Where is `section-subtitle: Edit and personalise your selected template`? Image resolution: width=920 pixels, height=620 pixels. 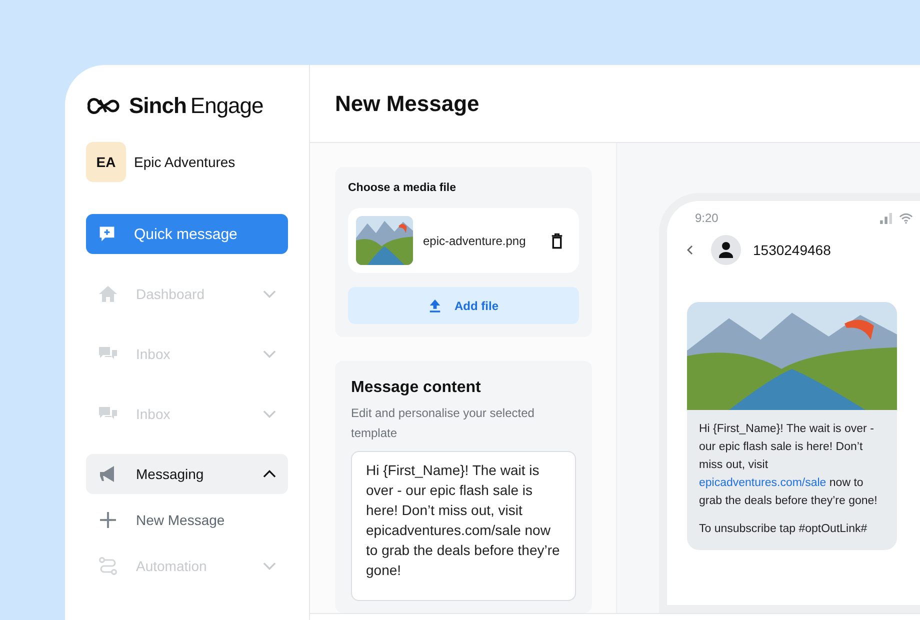 section-subtitle: Edit and personalise your selected template is located at coordinates (443, 423).